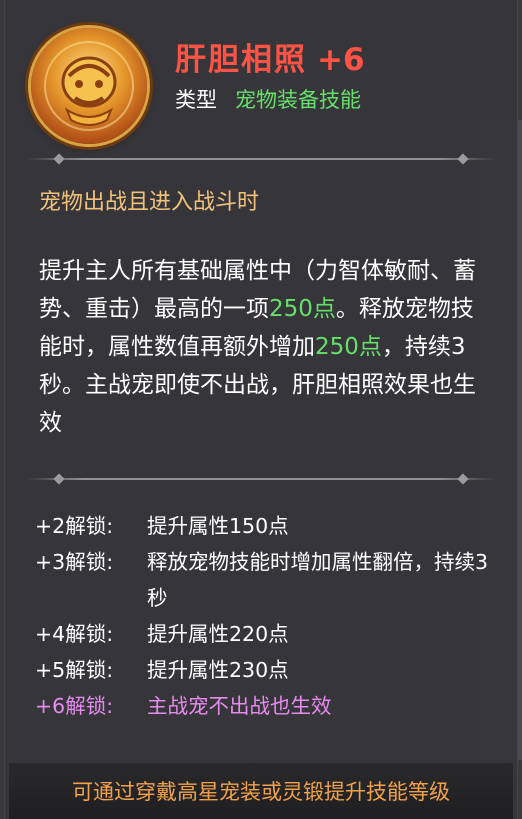 This screenshot has height=819, width=522. I want to click on skill-level: +6, so click(341, 60).